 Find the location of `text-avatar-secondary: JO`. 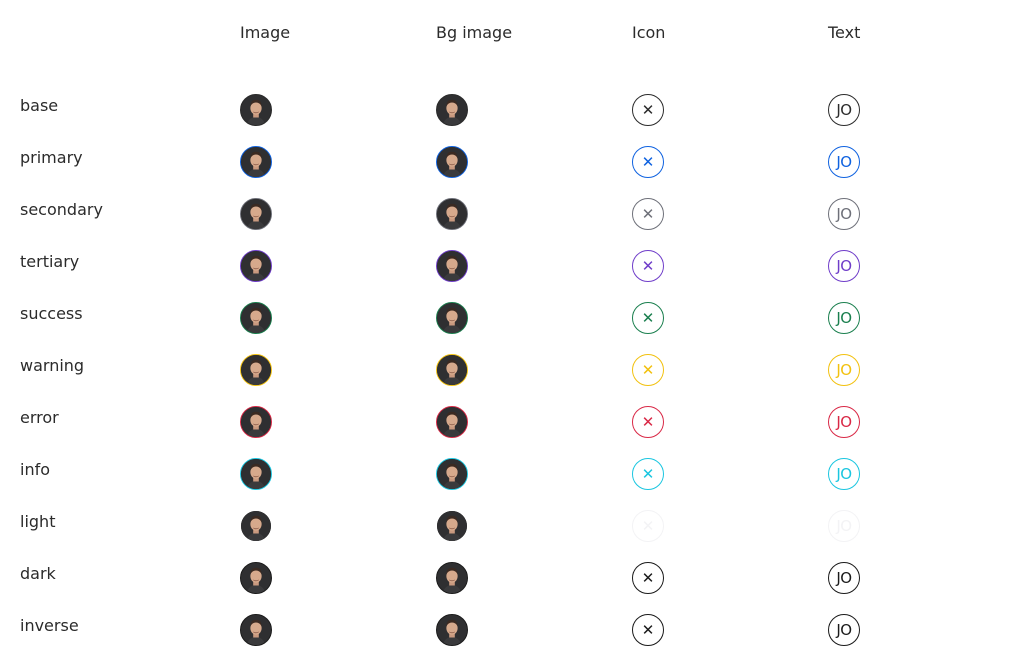

text-avatar-secondary: JO is located at coordinates (844, 214).